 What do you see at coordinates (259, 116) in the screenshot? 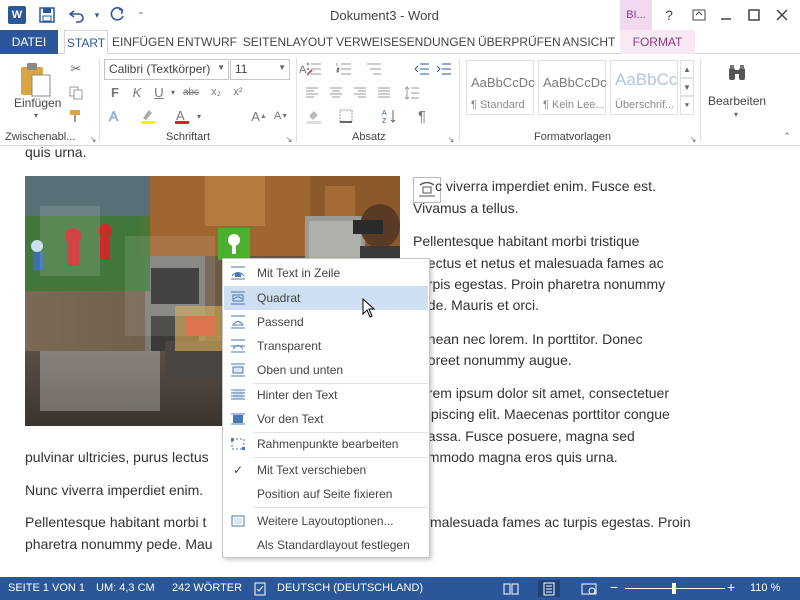
I see `grow-font-icon: A ▲` at bounding box center [259, 116].